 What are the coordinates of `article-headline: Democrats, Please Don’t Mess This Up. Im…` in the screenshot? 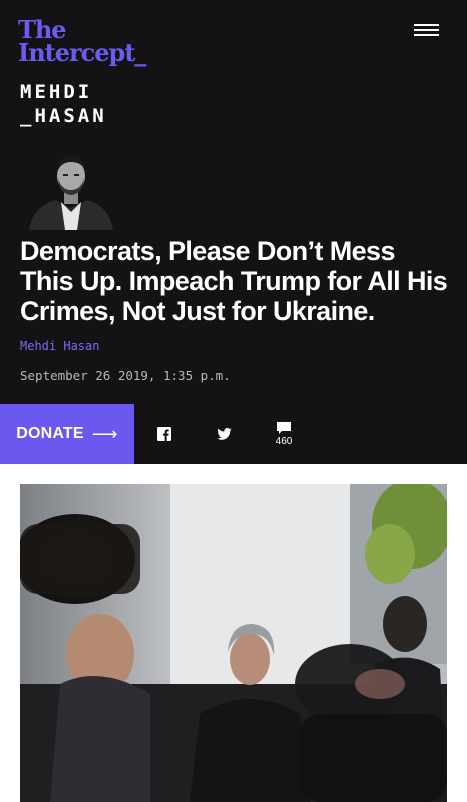 It's located at (234, 281).